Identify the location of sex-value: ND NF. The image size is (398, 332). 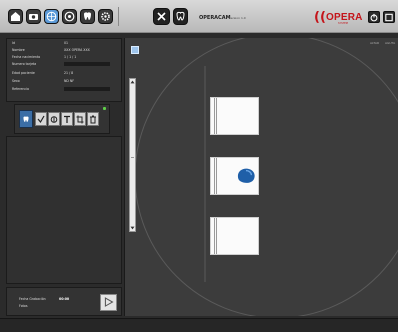
(69, 81).